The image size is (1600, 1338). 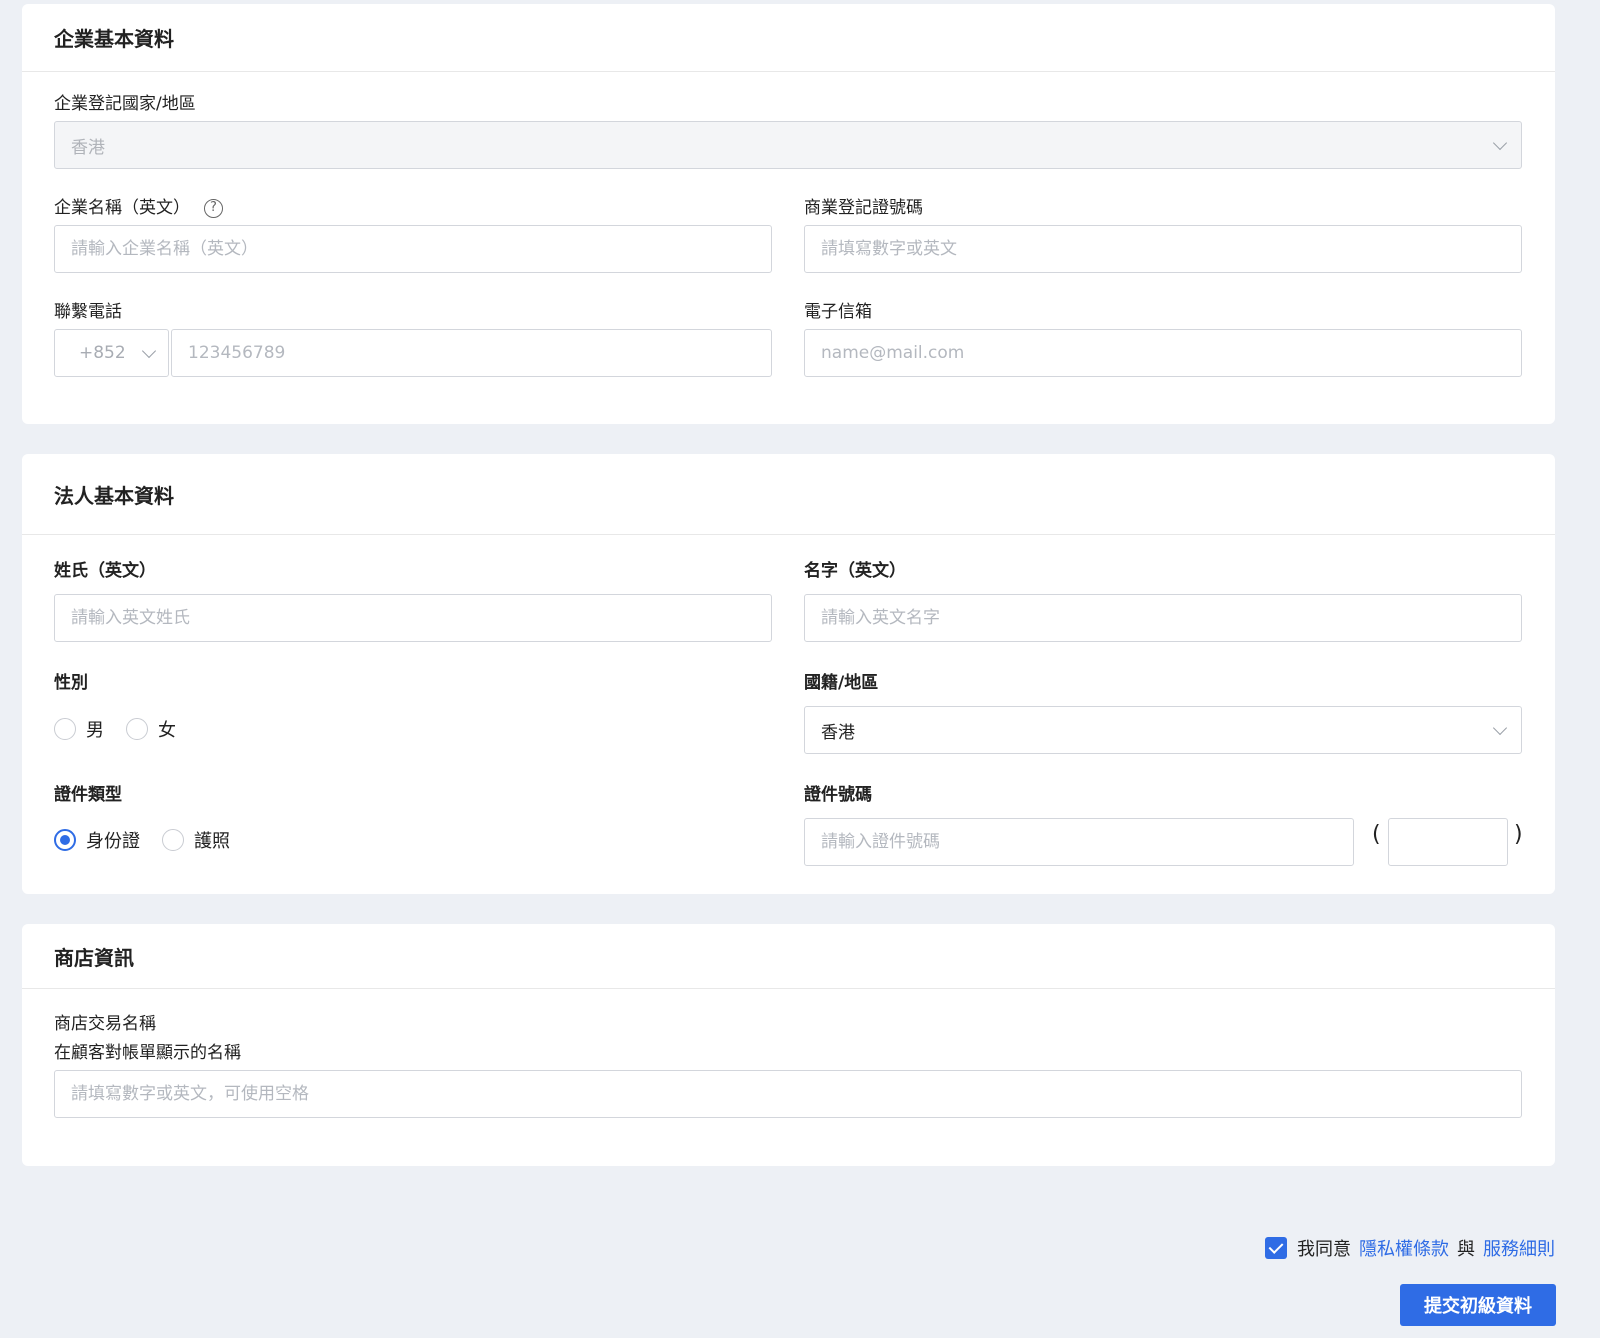 I want to click on id-check-open-paren: (, so click(x=1376, y=834).